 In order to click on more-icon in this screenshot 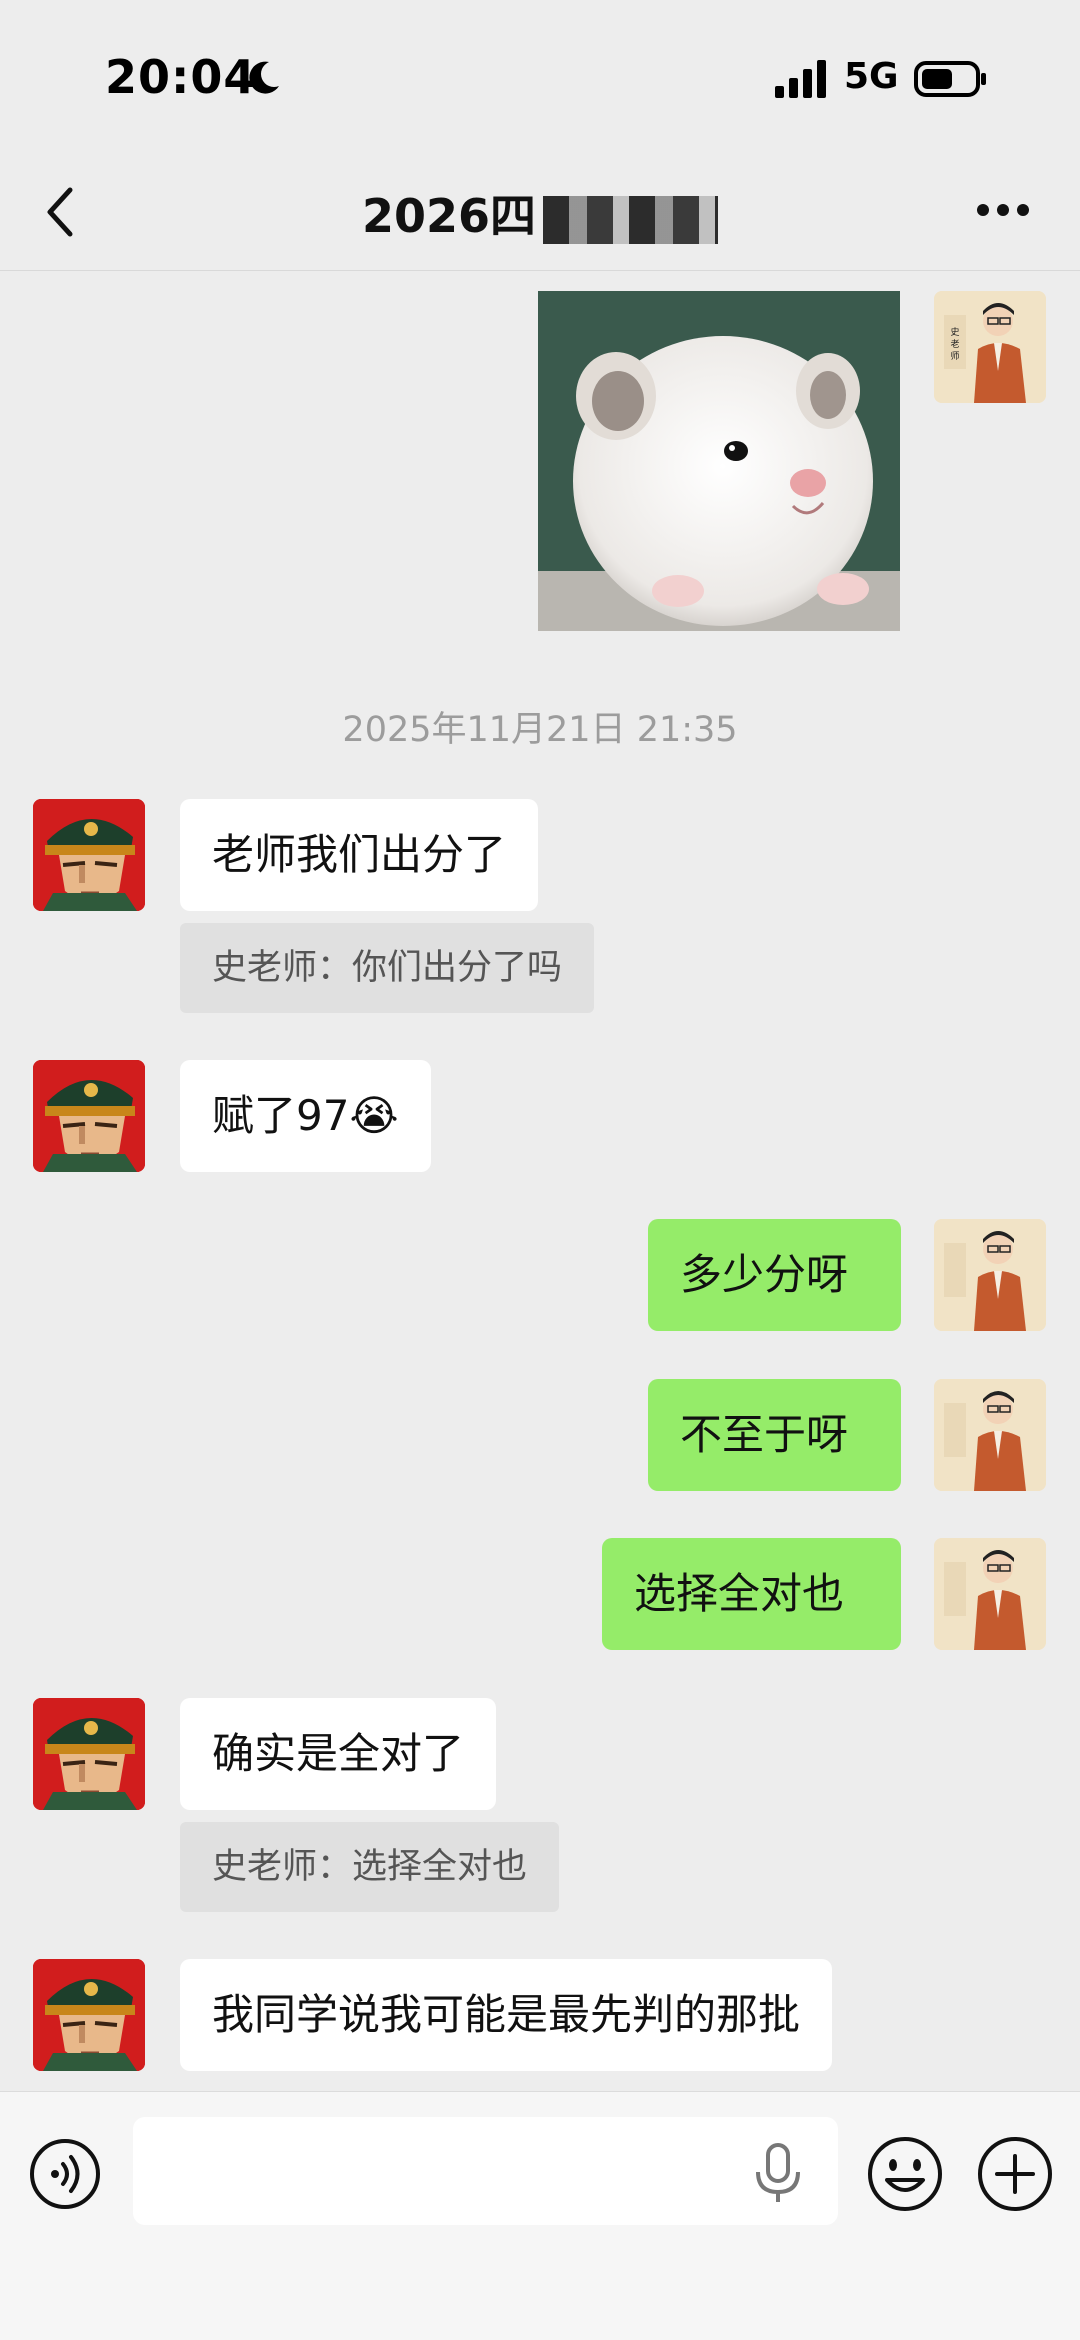, I will do `click(1003, 210)`.